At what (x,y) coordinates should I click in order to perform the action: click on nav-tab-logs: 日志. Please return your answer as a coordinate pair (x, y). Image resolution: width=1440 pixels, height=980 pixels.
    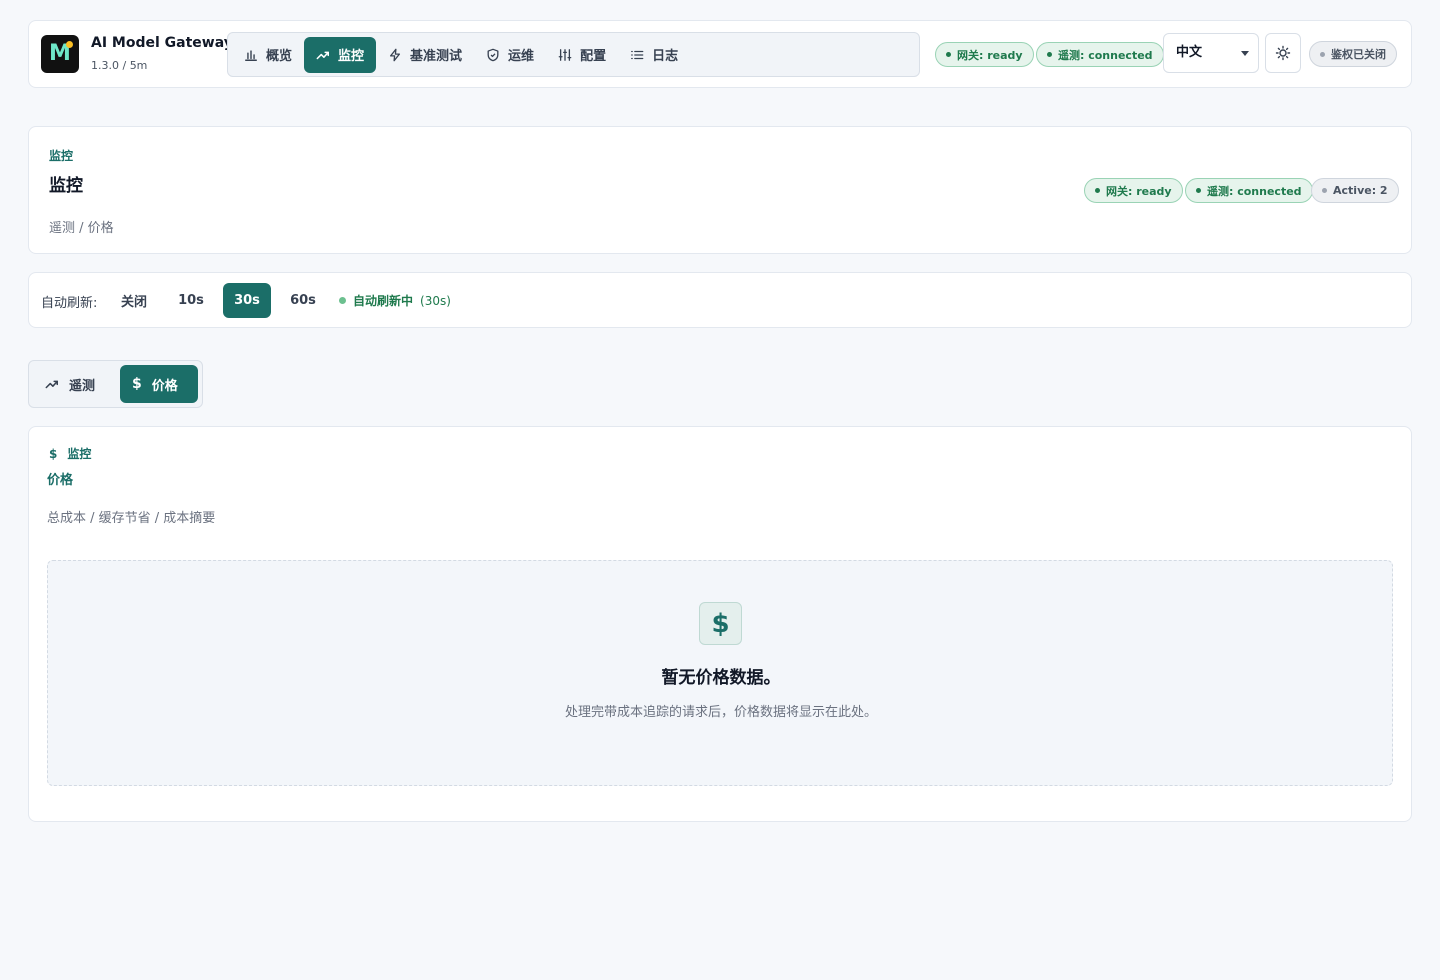
    Looking at the image, I should click on (654, 55).